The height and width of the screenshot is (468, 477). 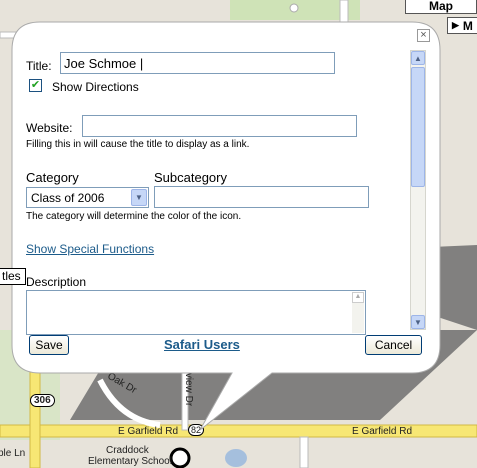 I want to click on subcategory-input, so click(x=261, y=197).